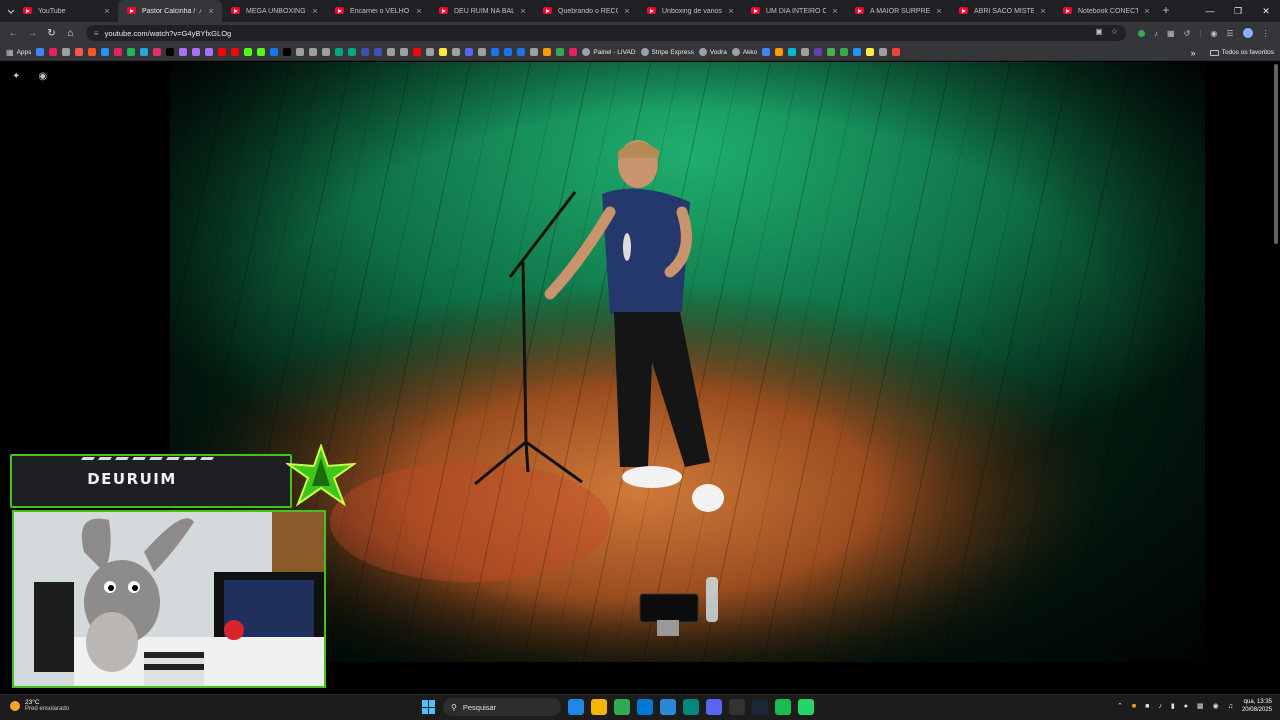 The height and width of the screenshot is (720, 1280). I want to click on close-window-icon: ✕, so click(1266, 11).